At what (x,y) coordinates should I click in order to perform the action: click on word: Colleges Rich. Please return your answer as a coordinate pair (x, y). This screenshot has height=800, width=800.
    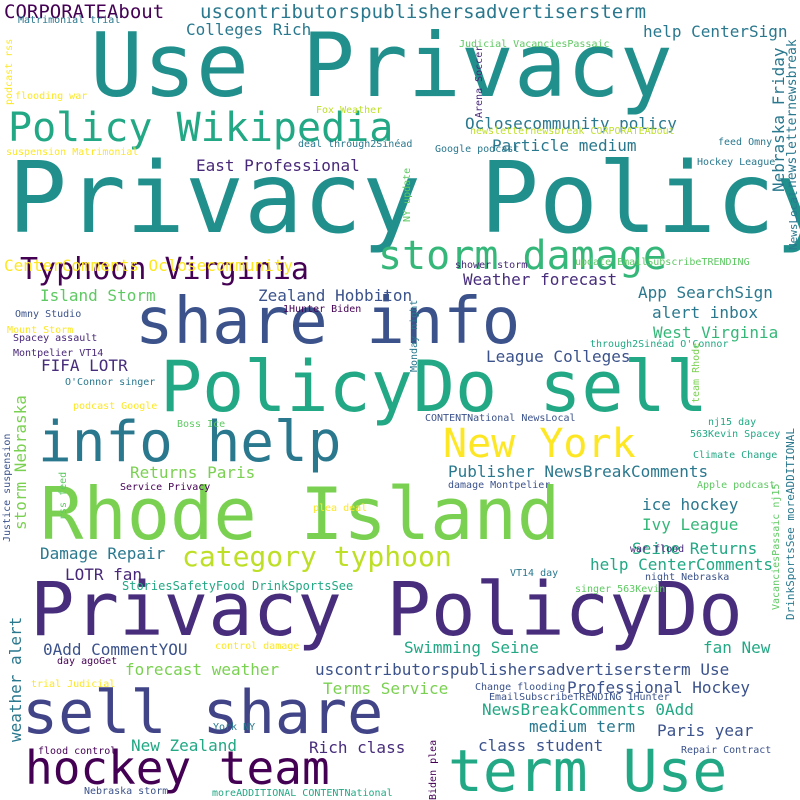
    Looking at the image, I should click on (249, 29).